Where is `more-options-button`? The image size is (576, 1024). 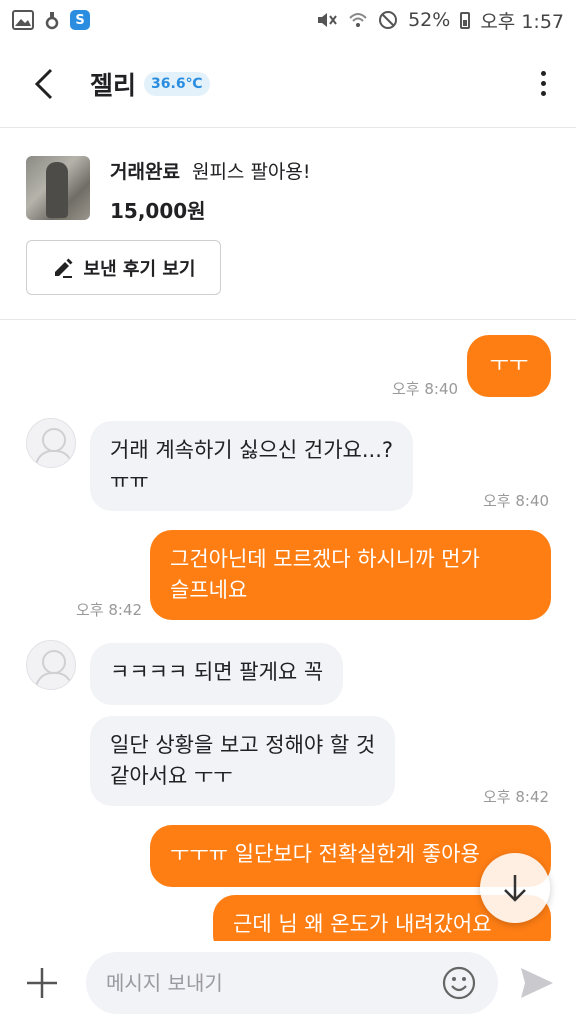 more-options-button is located at coordinates (543, 84).